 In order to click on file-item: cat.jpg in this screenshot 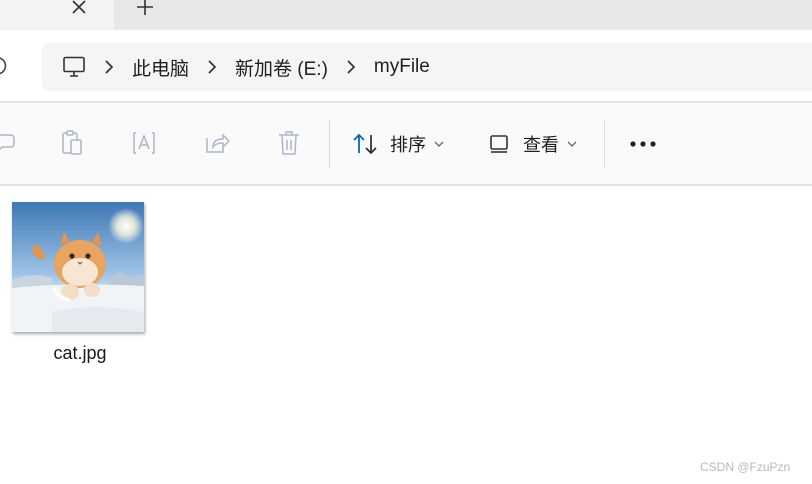, I will do `click(80, 285)`.